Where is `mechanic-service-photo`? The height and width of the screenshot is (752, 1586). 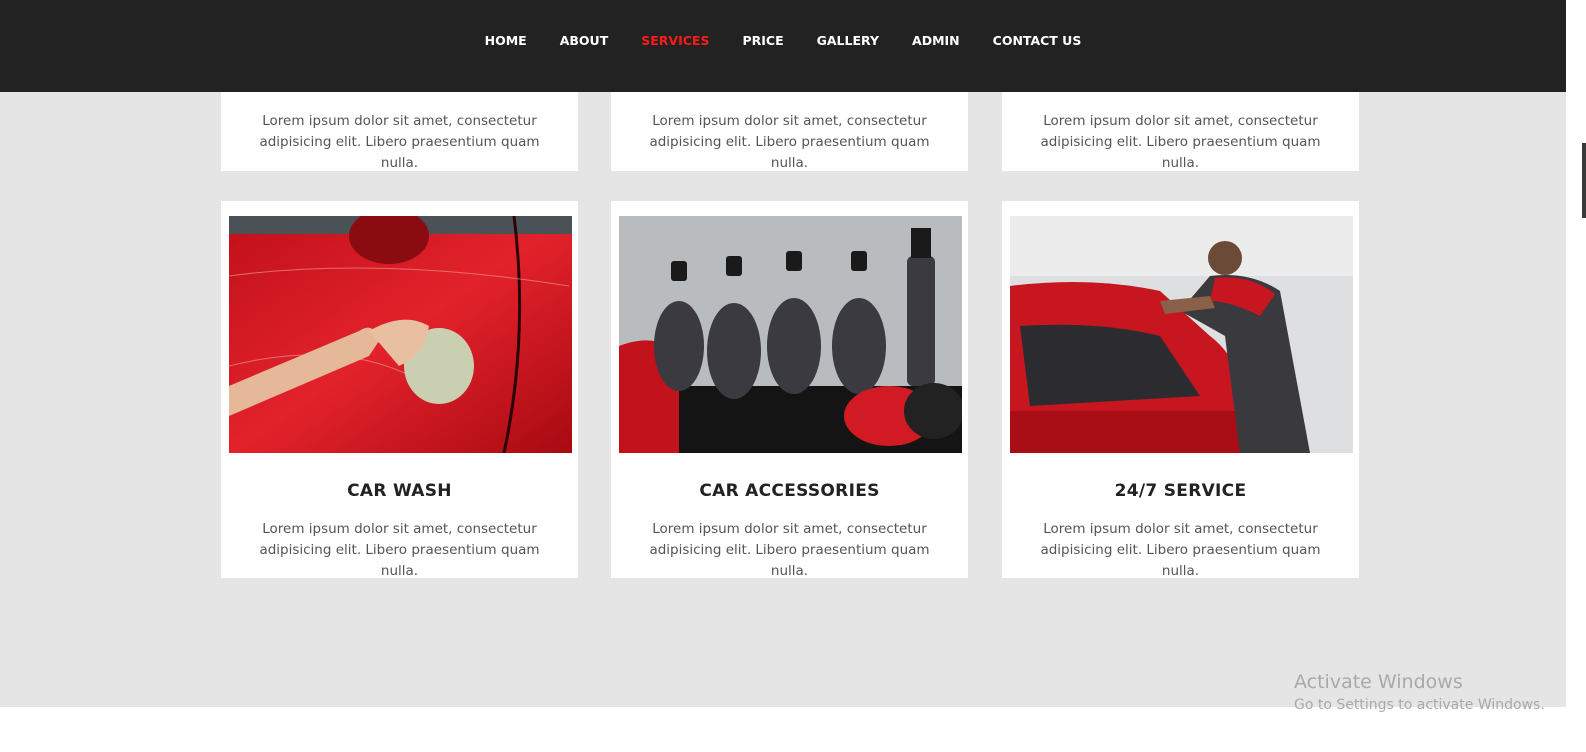 mechanic-service-photo is located at coordinates (1181, 334).